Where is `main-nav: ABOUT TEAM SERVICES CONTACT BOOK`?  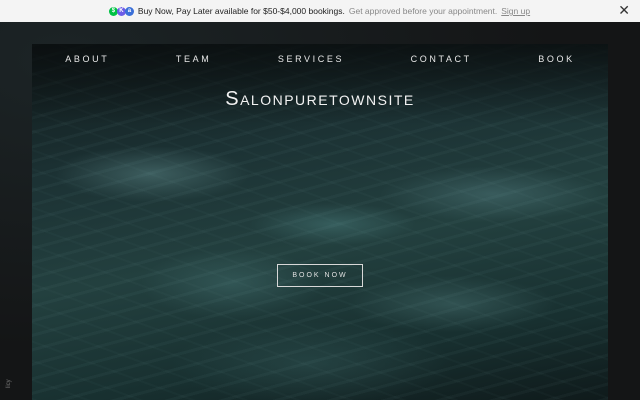 main-nav: ABOUT TEAM SERVICES CONTACT BOOK is located at coordinates (320, 59).